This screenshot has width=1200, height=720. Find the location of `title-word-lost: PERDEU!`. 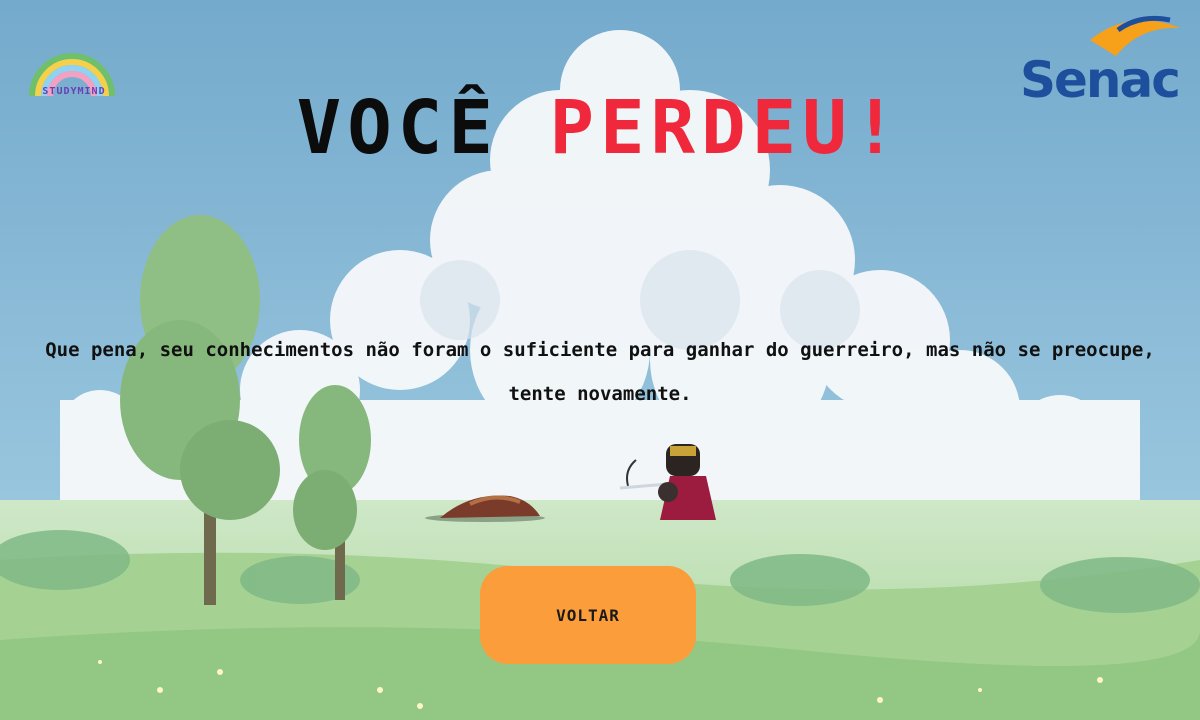

title-word-lost: PERDEU! is located at coordinates (726, 128).